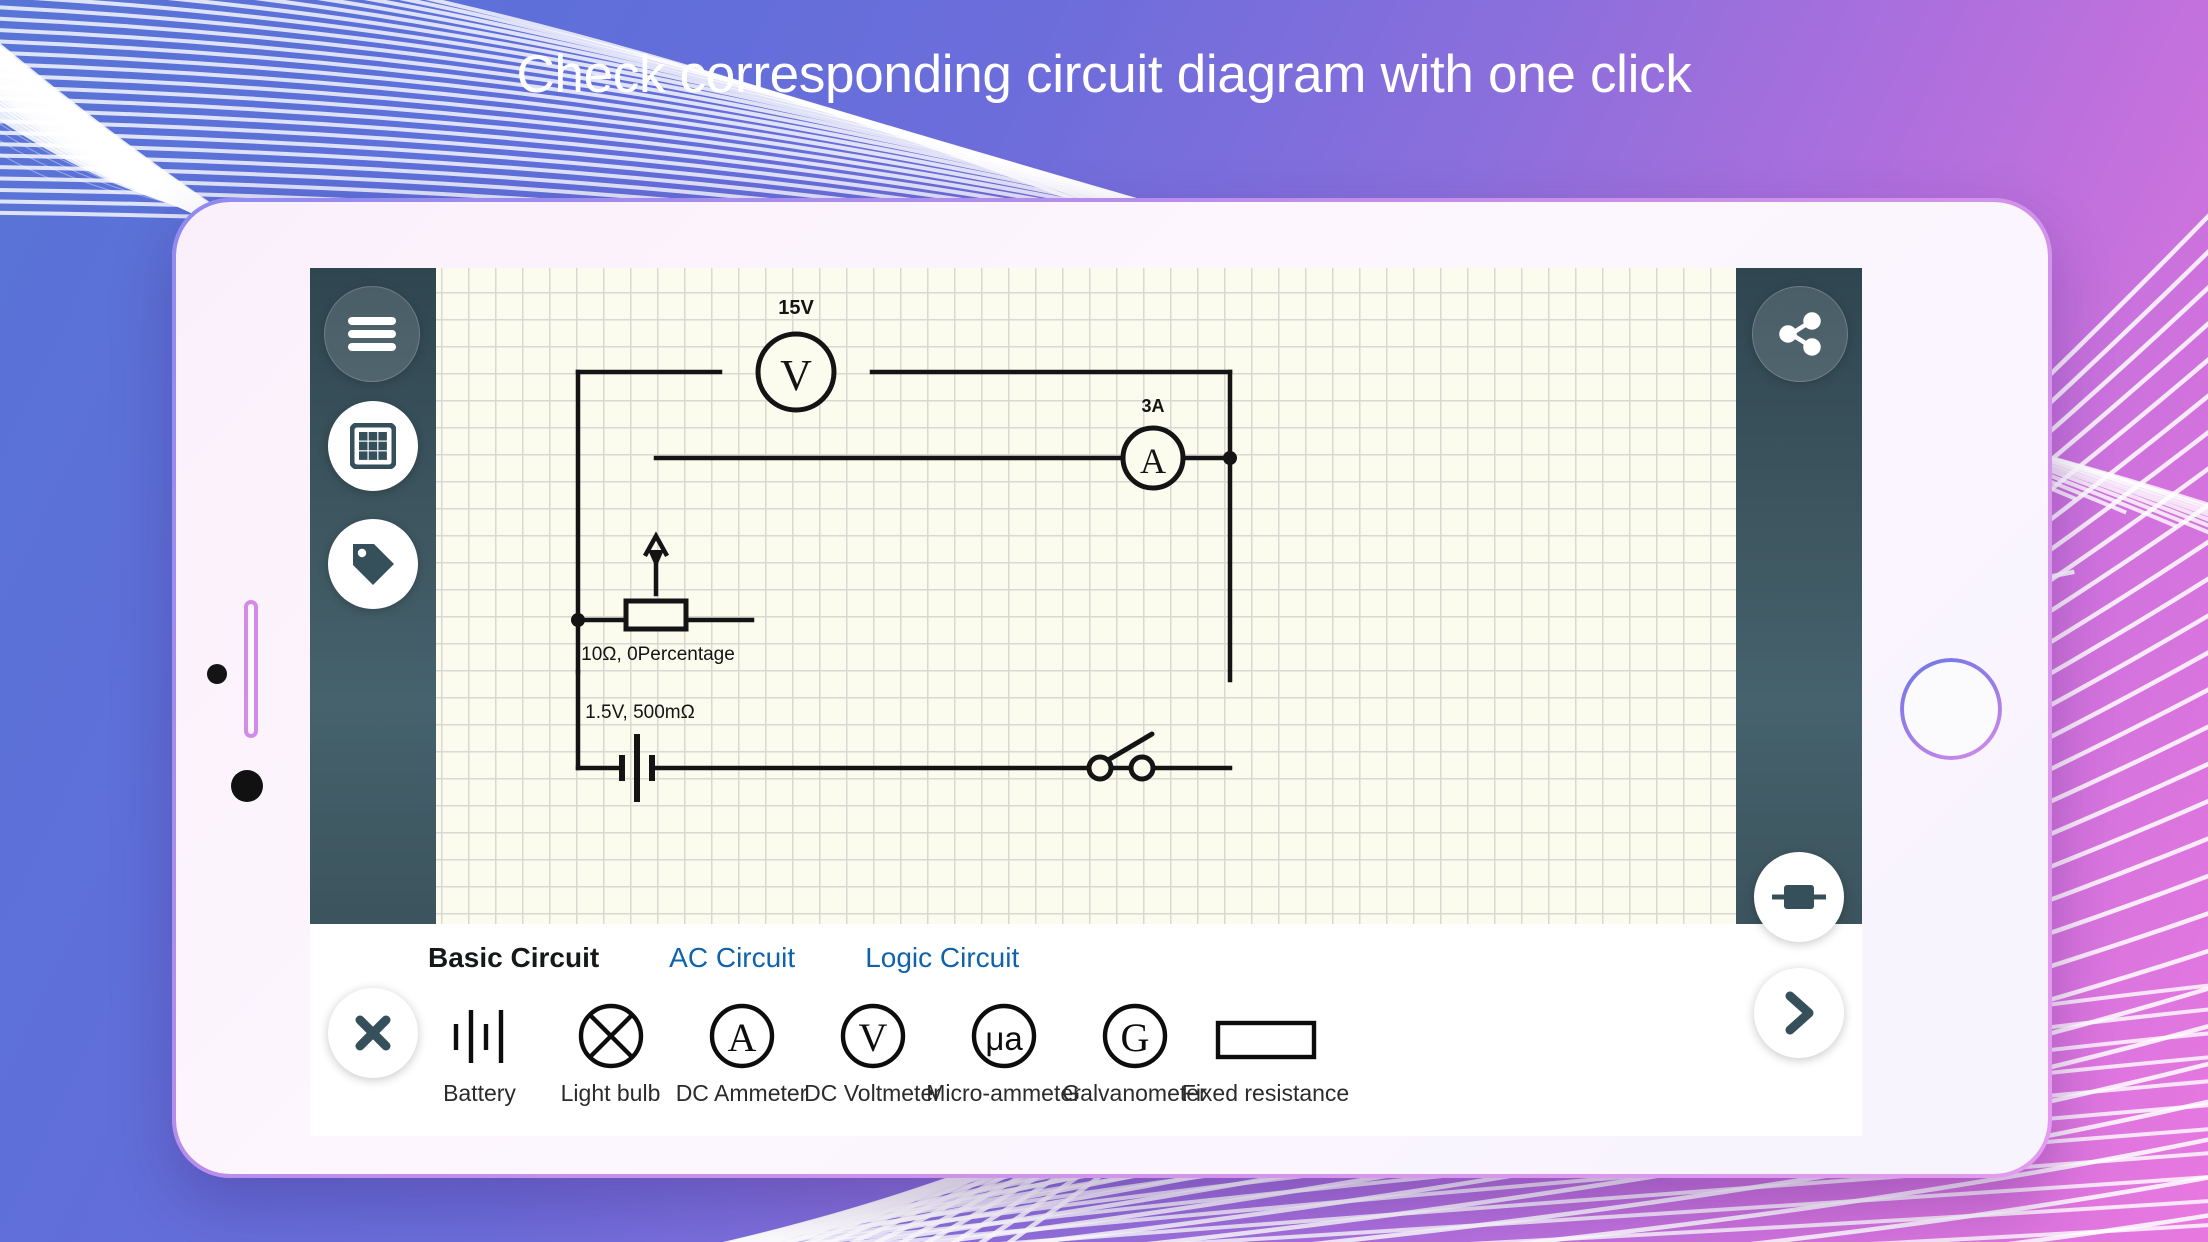 The height and width of the screenshot is (1242, 2208). Describe the element at coordinates (904, 549) in the screenshot. I see `circuit-diagram: V 15V A 3A 10Ω, 0Percentage 1.5V, 500mΩ` at that location.